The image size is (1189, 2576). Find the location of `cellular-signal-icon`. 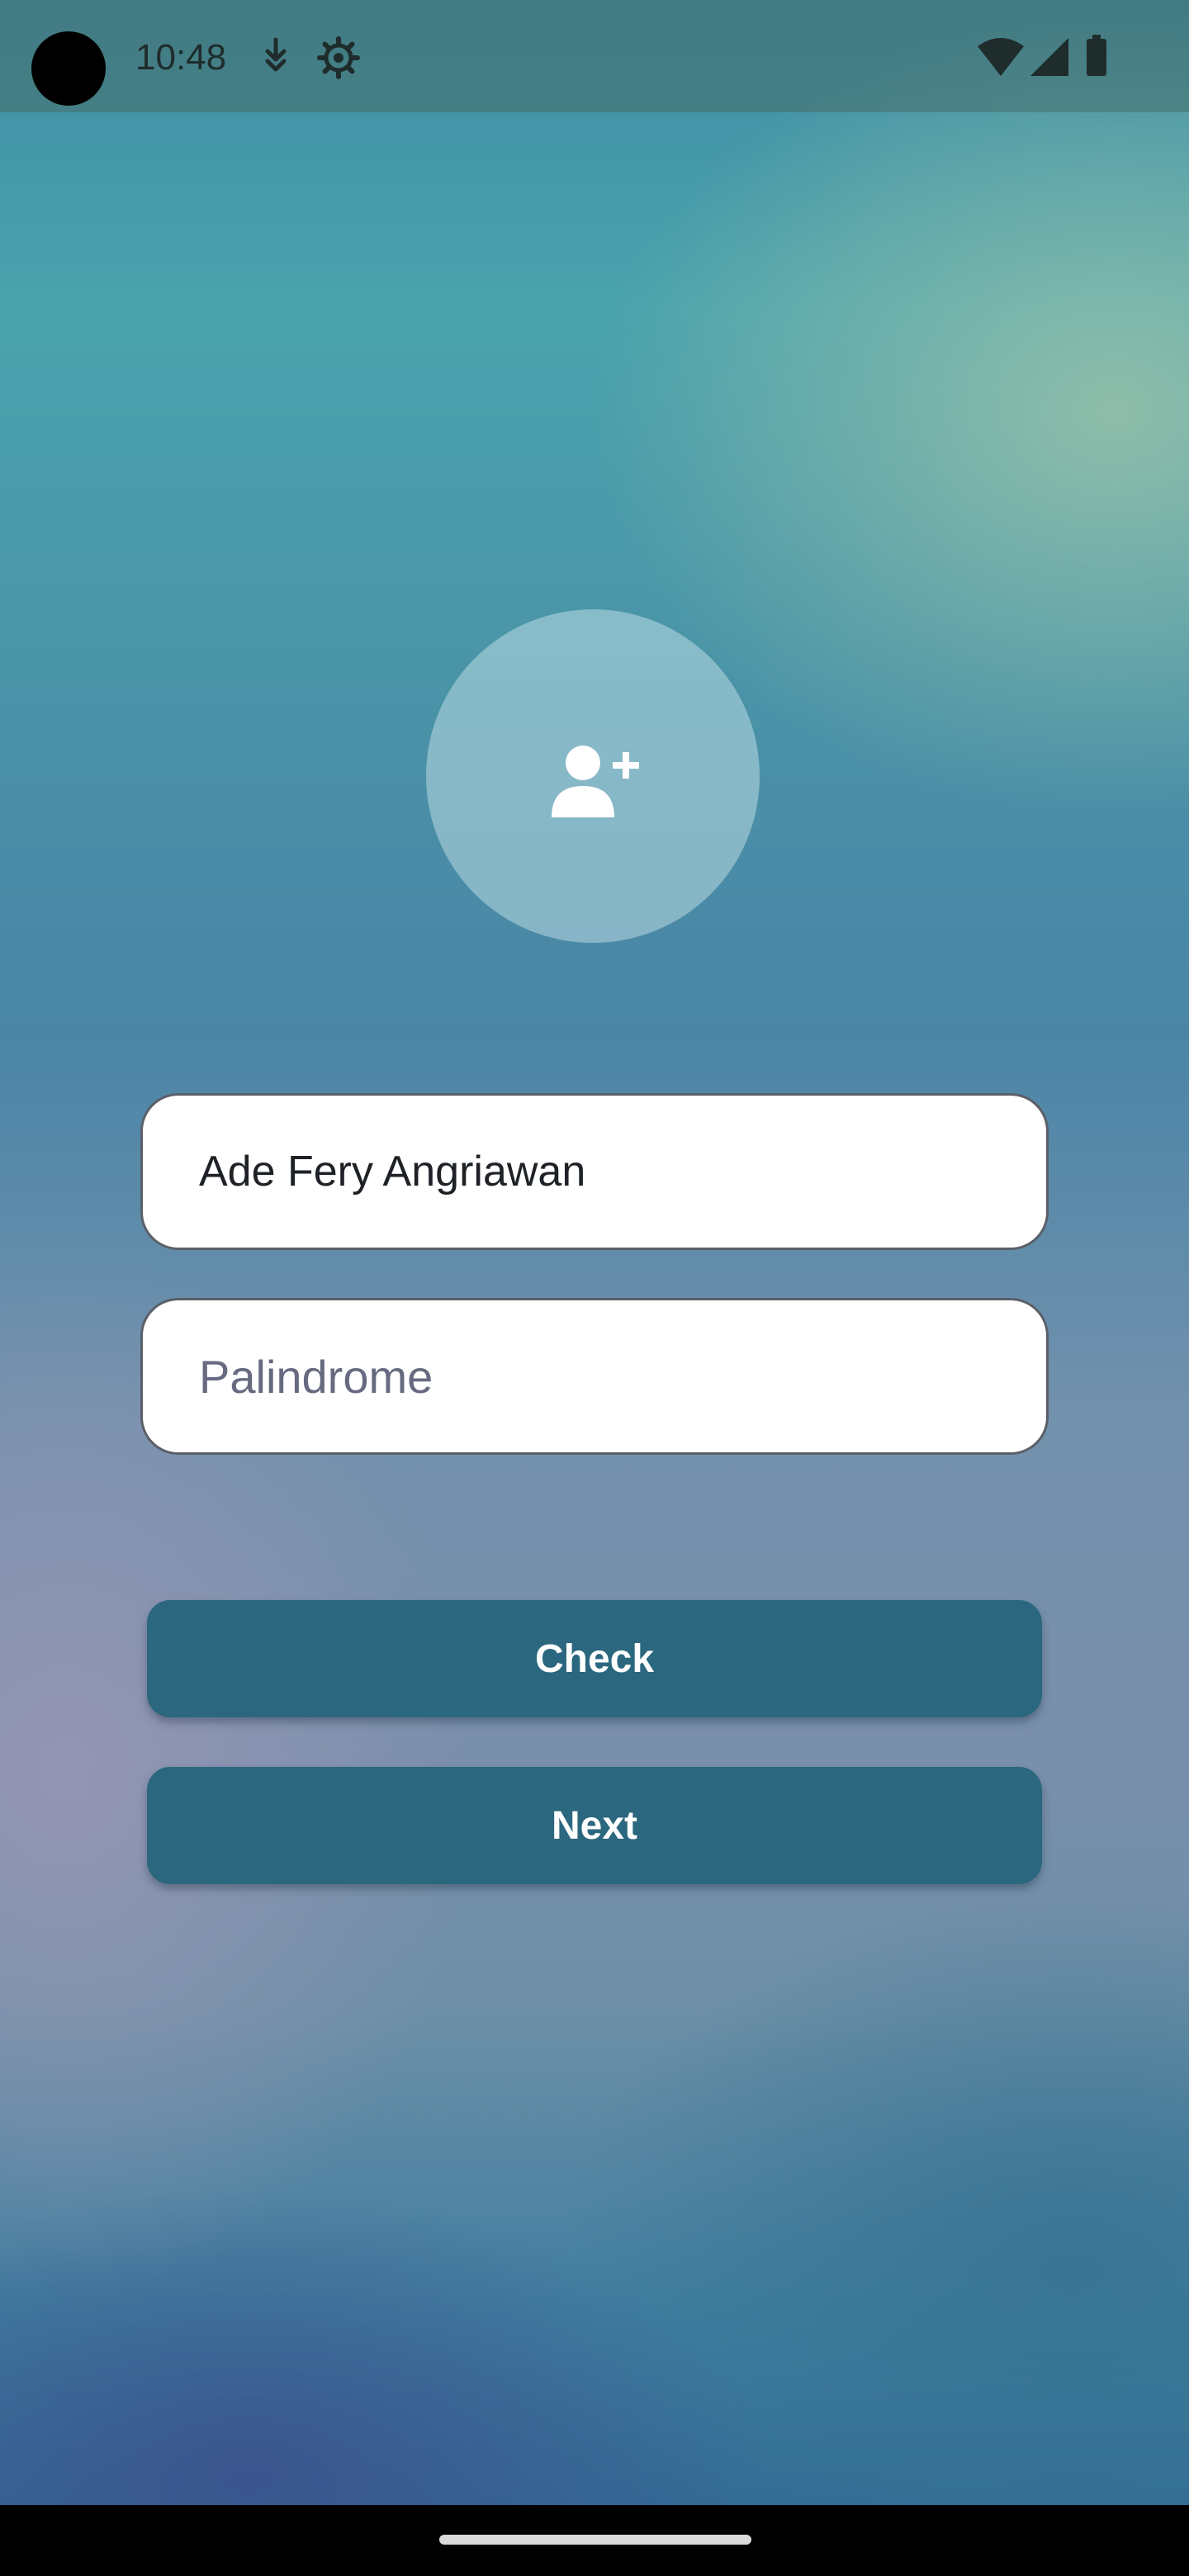

cellular-signal-icon is located at coordinates (1049, 57).